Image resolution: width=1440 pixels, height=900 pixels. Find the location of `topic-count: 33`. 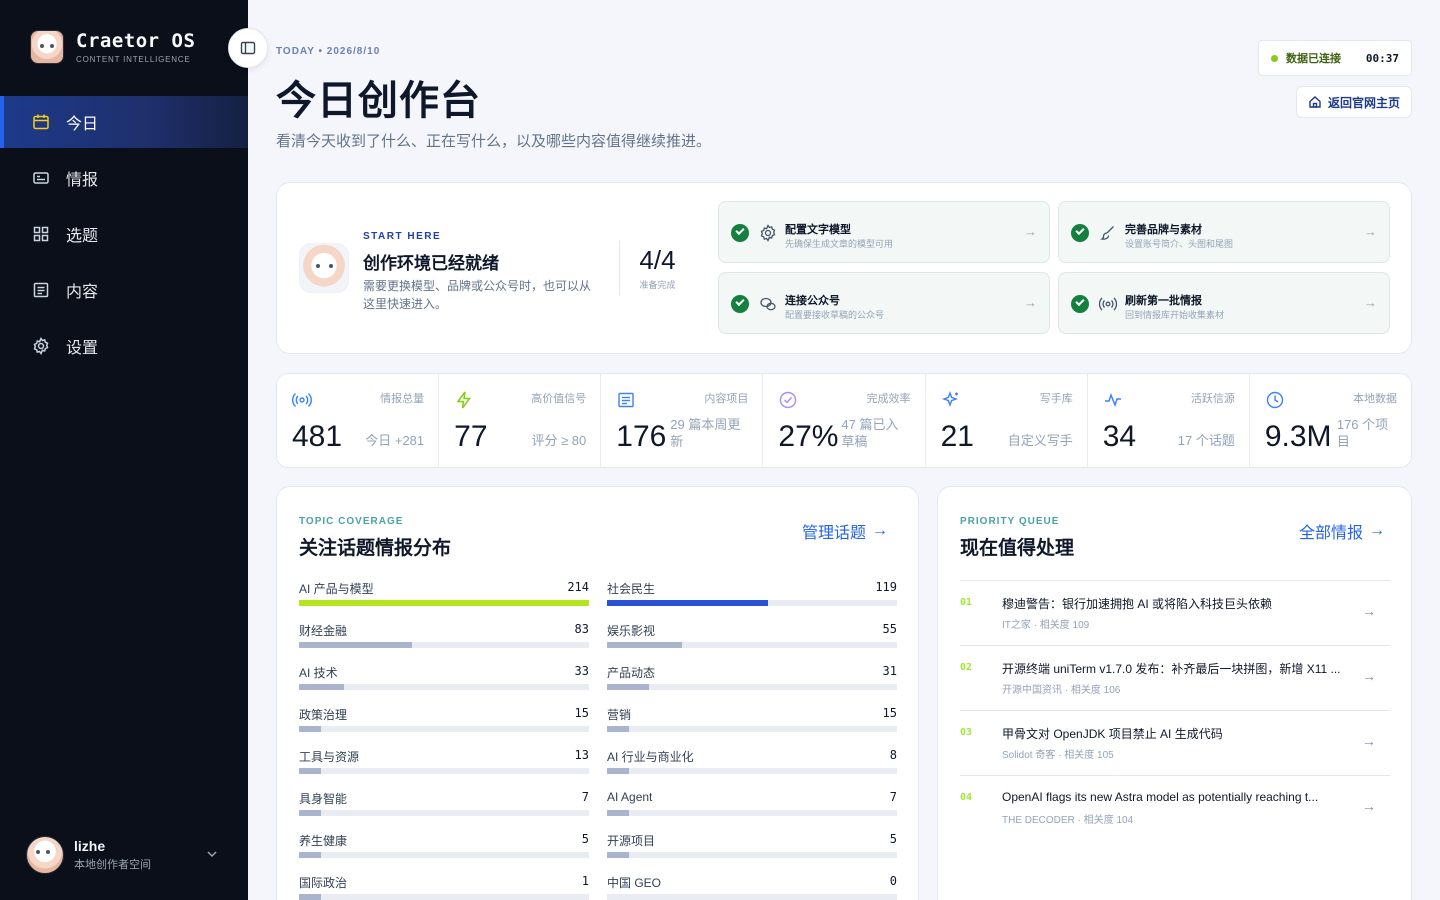

topic-count: 33 is located at coordinates (581, 671).